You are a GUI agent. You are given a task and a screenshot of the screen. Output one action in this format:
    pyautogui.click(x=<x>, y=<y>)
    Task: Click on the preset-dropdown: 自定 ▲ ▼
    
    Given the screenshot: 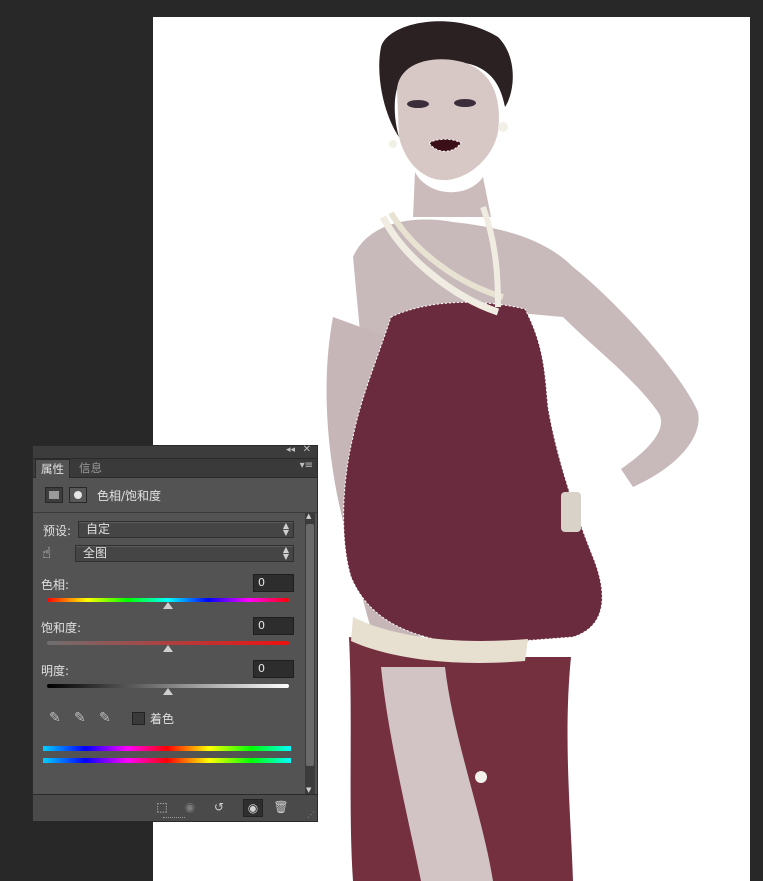 What is the action you would take?
    pyautogui.click(x=186, y=529)
    